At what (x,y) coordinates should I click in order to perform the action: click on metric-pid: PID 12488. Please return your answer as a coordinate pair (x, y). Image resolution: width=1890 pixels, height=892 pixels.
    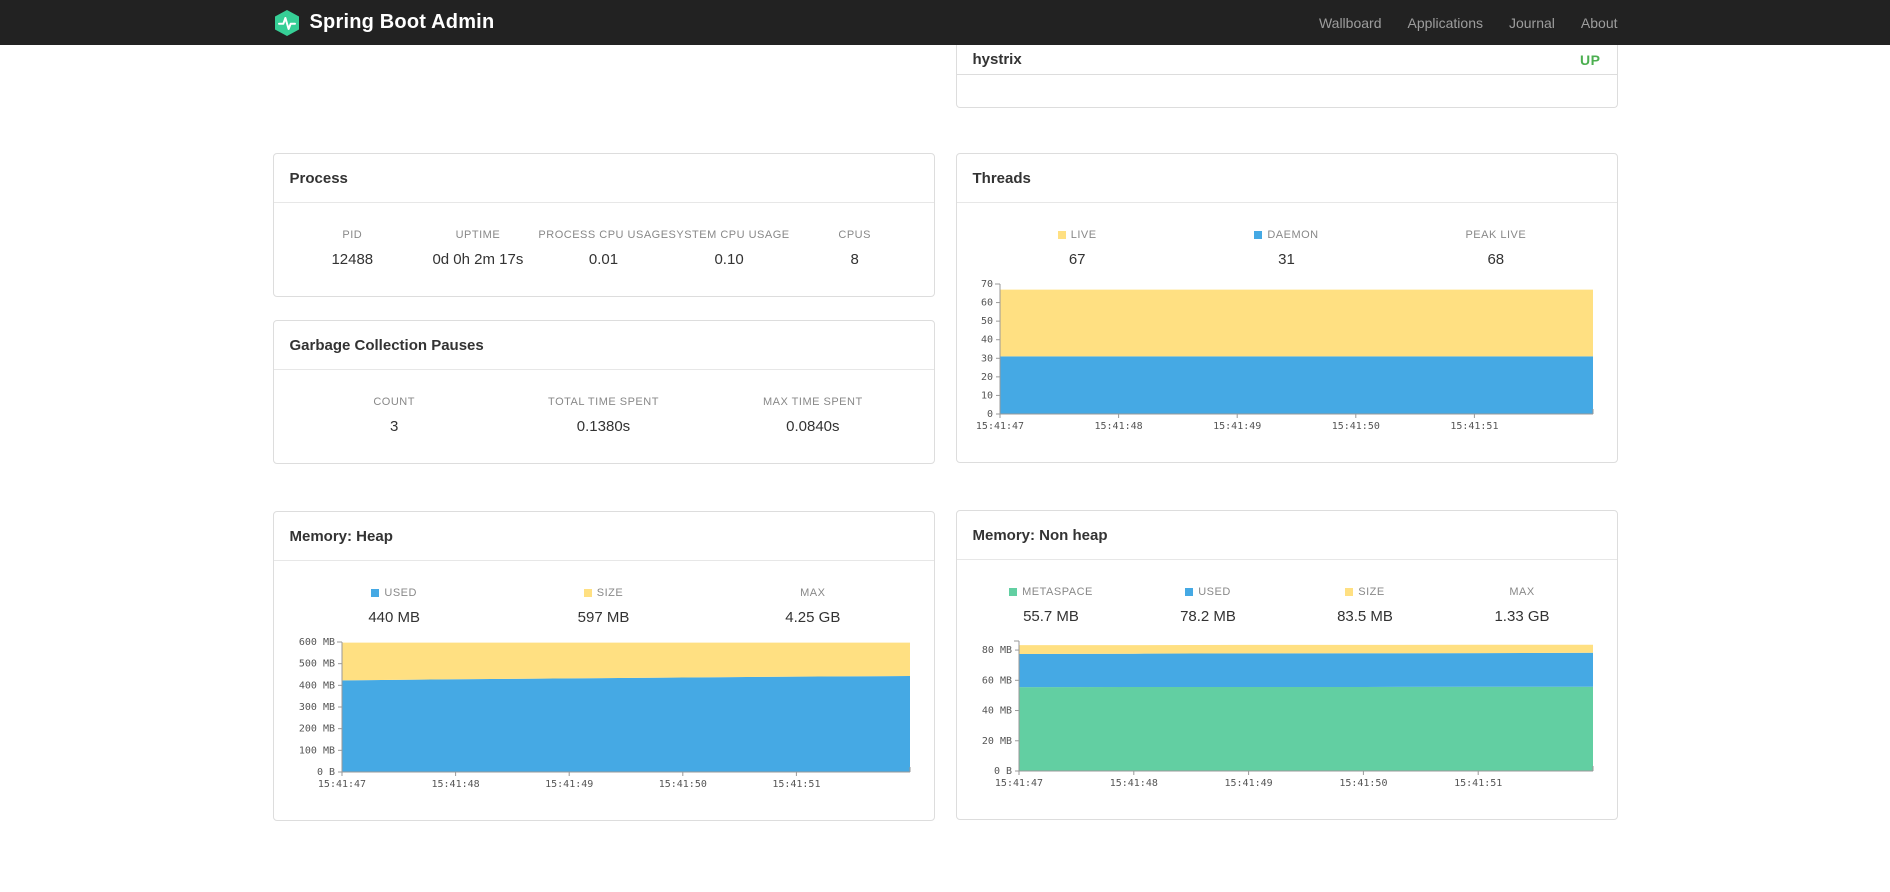
    Looking at the image, I should click on (353, 248).